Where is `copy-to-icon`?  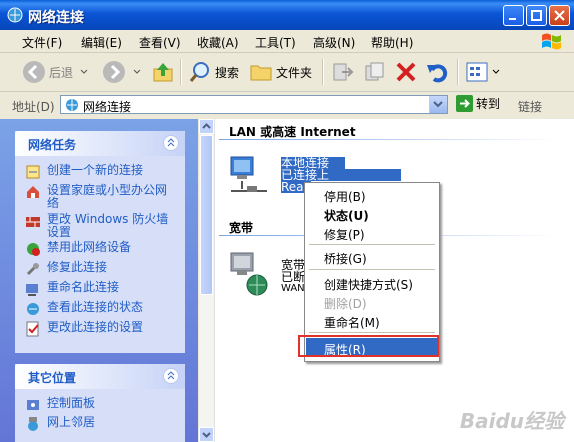 copy-to-icon is located at coordinates (374, 71).